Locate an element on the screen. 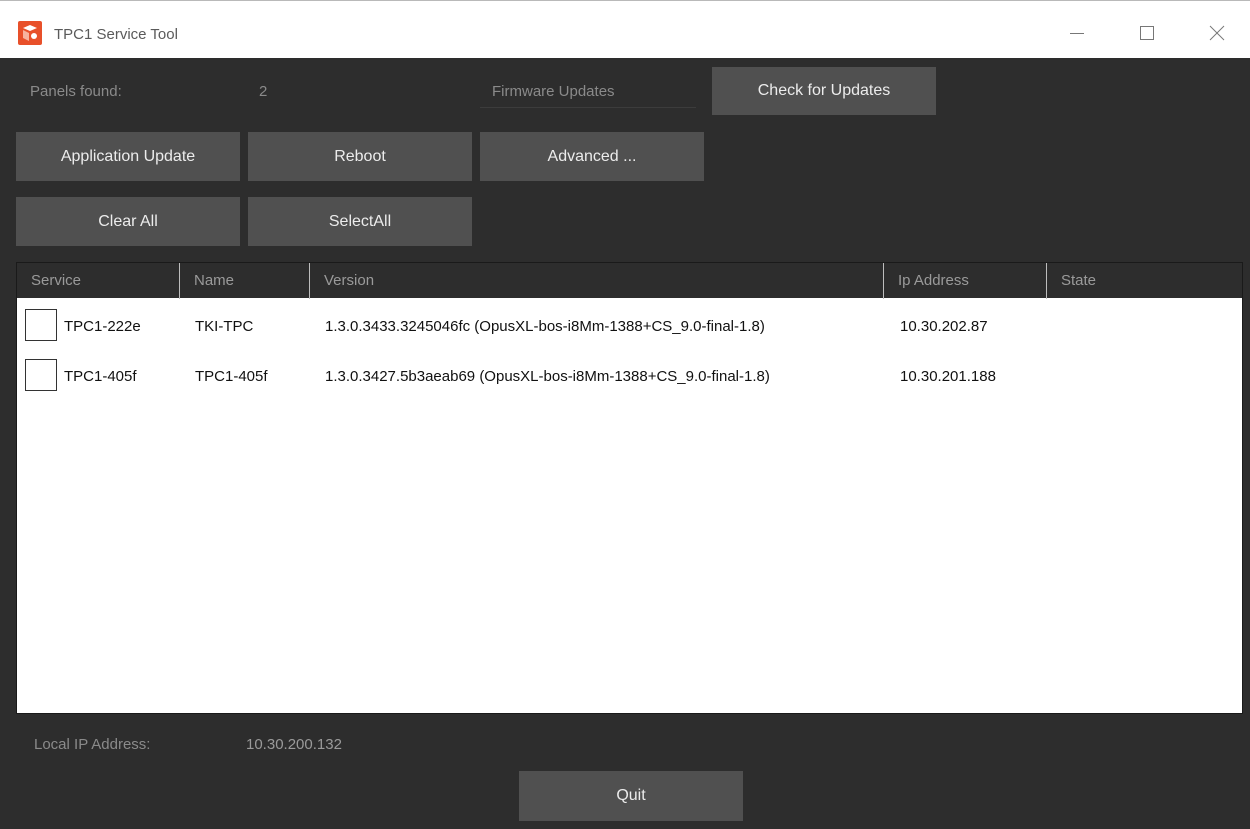 This screenshot has width=1250, height=829. clear-all-button: Clear All is located at coordinates (128, 221).